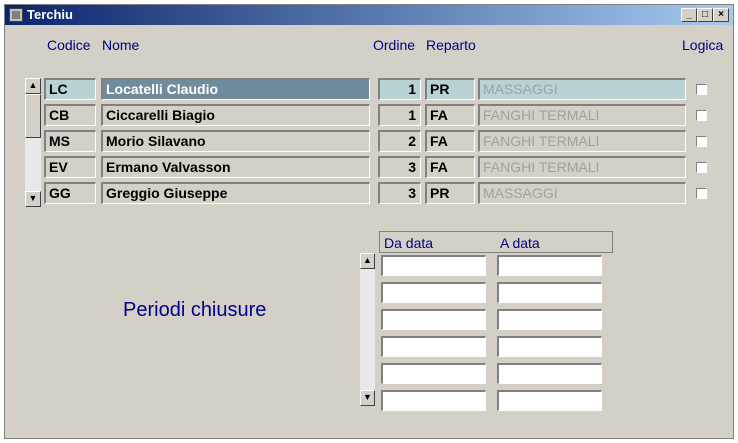  What do you see at coordinates (69, 45) in the screenshot?
I see `column-header-codice: Codice` at bounding box center [69, 45].